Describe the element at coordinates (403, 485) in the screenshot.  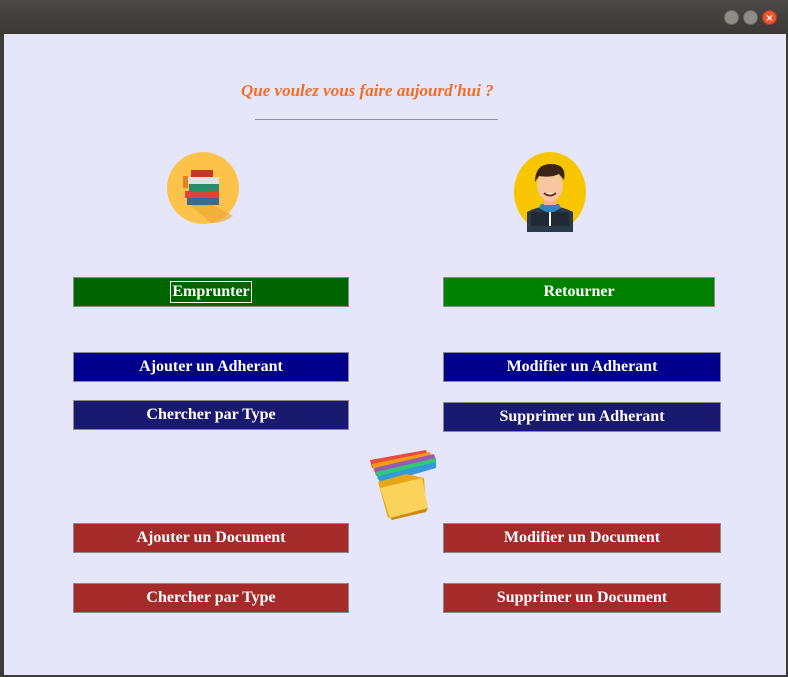
I see `folder-icon` at that location.